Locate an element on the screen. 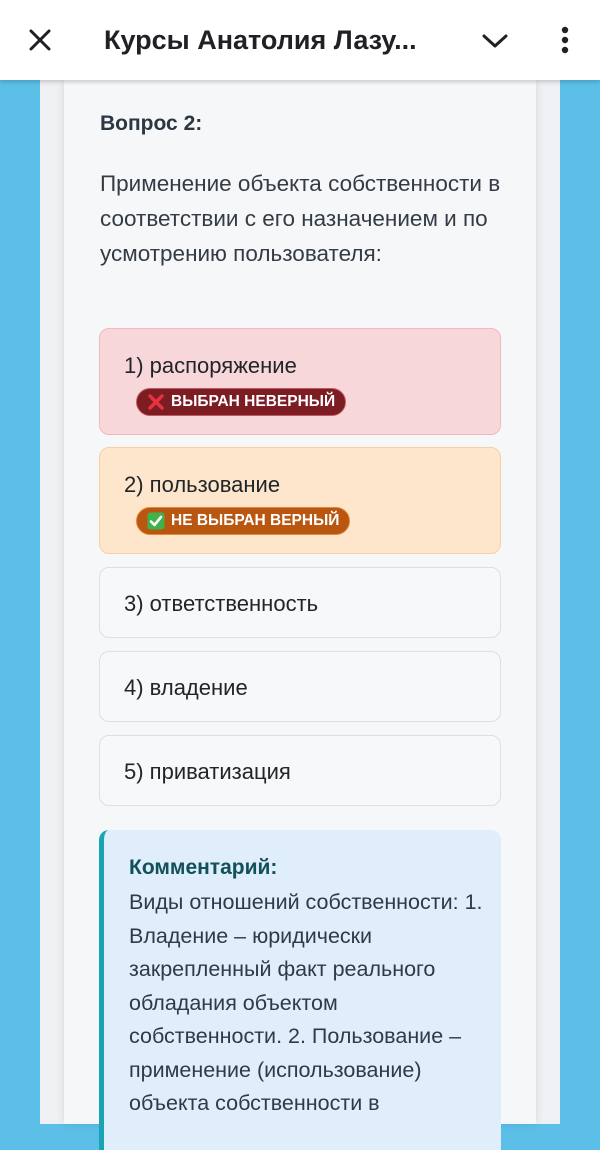 The image size is (600, 1150). answer-option-4: 4) владение is located at coordinates (300, 686).